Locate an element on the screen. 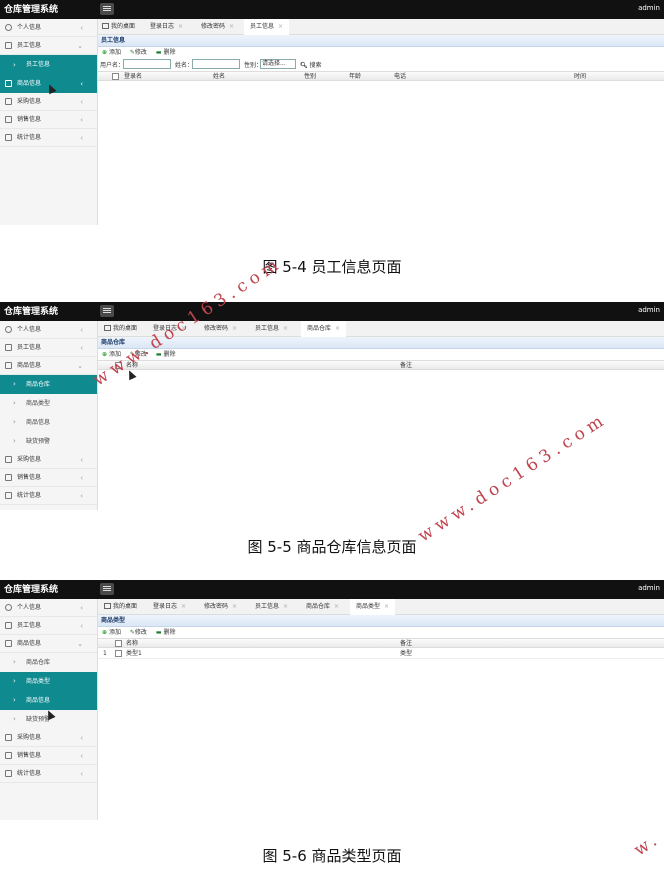  column-header: 备注 is located at coordinates (406, 366).